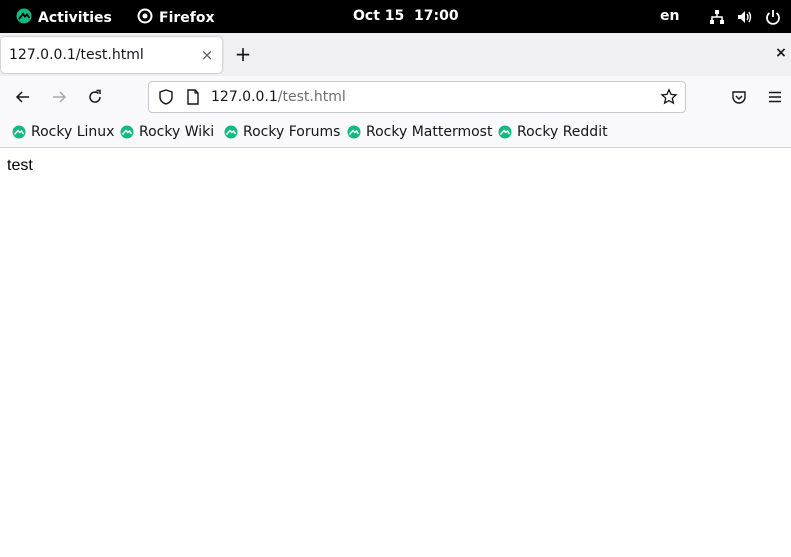  I want to click on pocket-button, so click(739, 97).